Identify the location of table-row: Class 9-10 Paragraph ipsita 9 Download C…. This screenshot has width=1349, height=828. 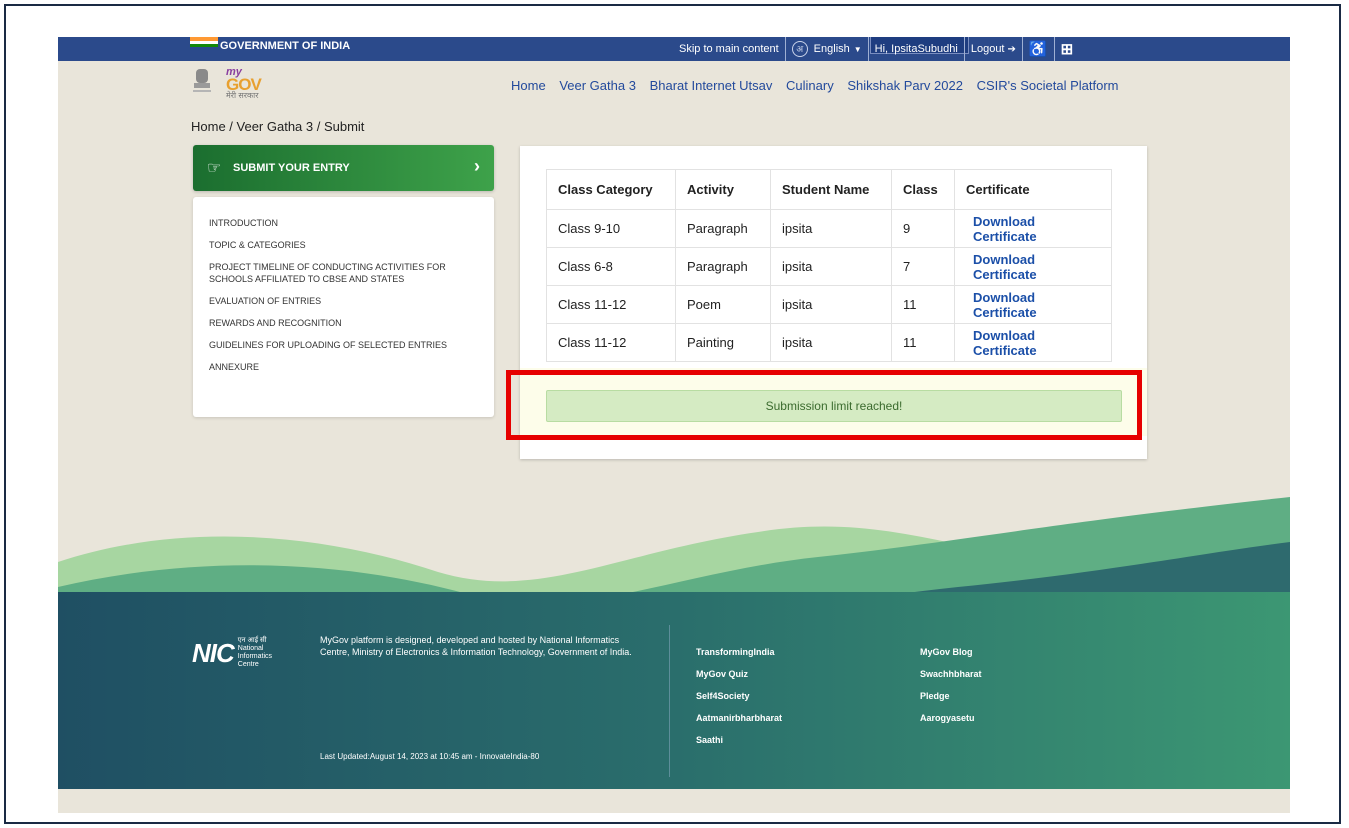
(829, 228).